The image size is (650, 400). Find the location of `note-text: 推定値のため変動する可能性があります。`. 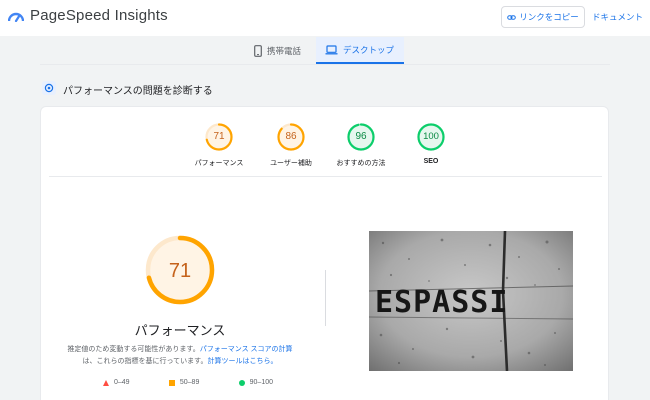

note-text: 推定値のため変動する可能性があります。 is located at coordinates (133, 349).